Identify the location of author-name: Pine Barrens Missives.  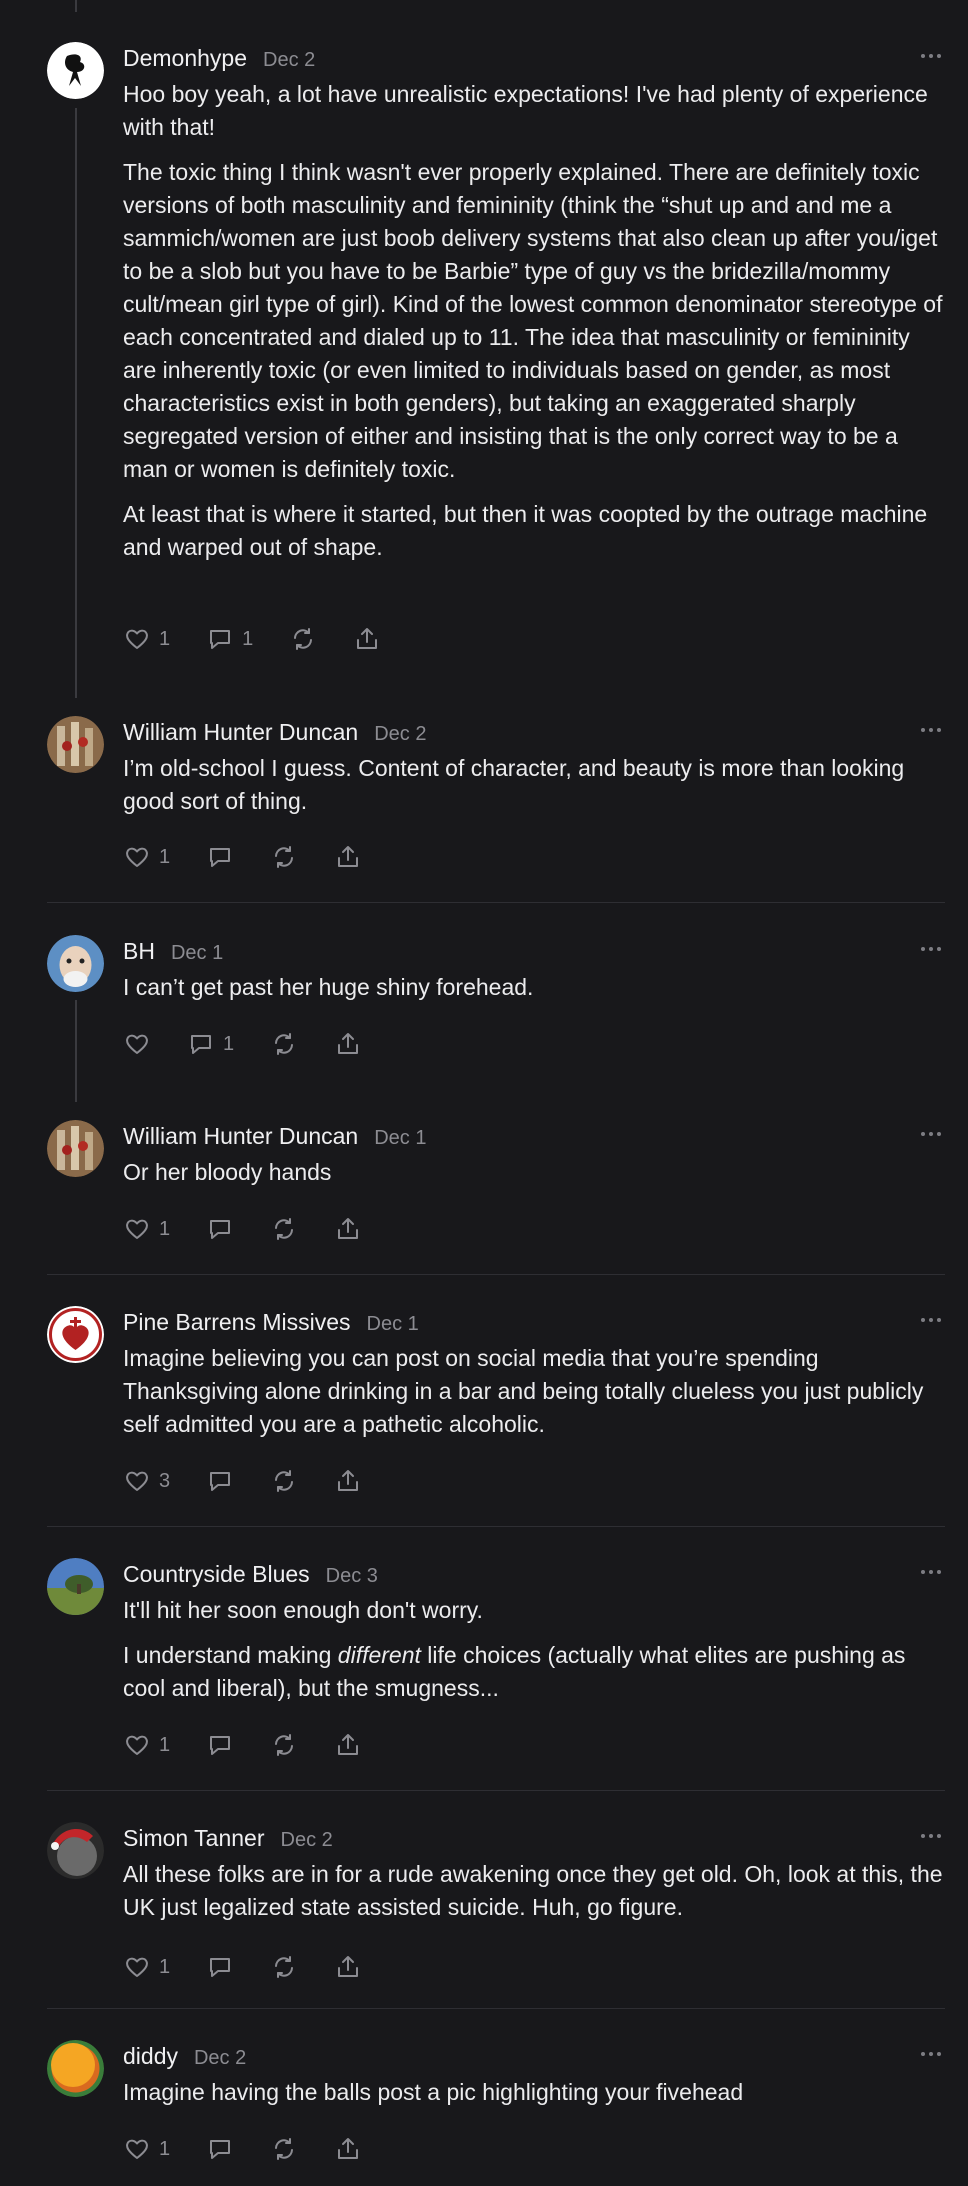
(237, 1322).